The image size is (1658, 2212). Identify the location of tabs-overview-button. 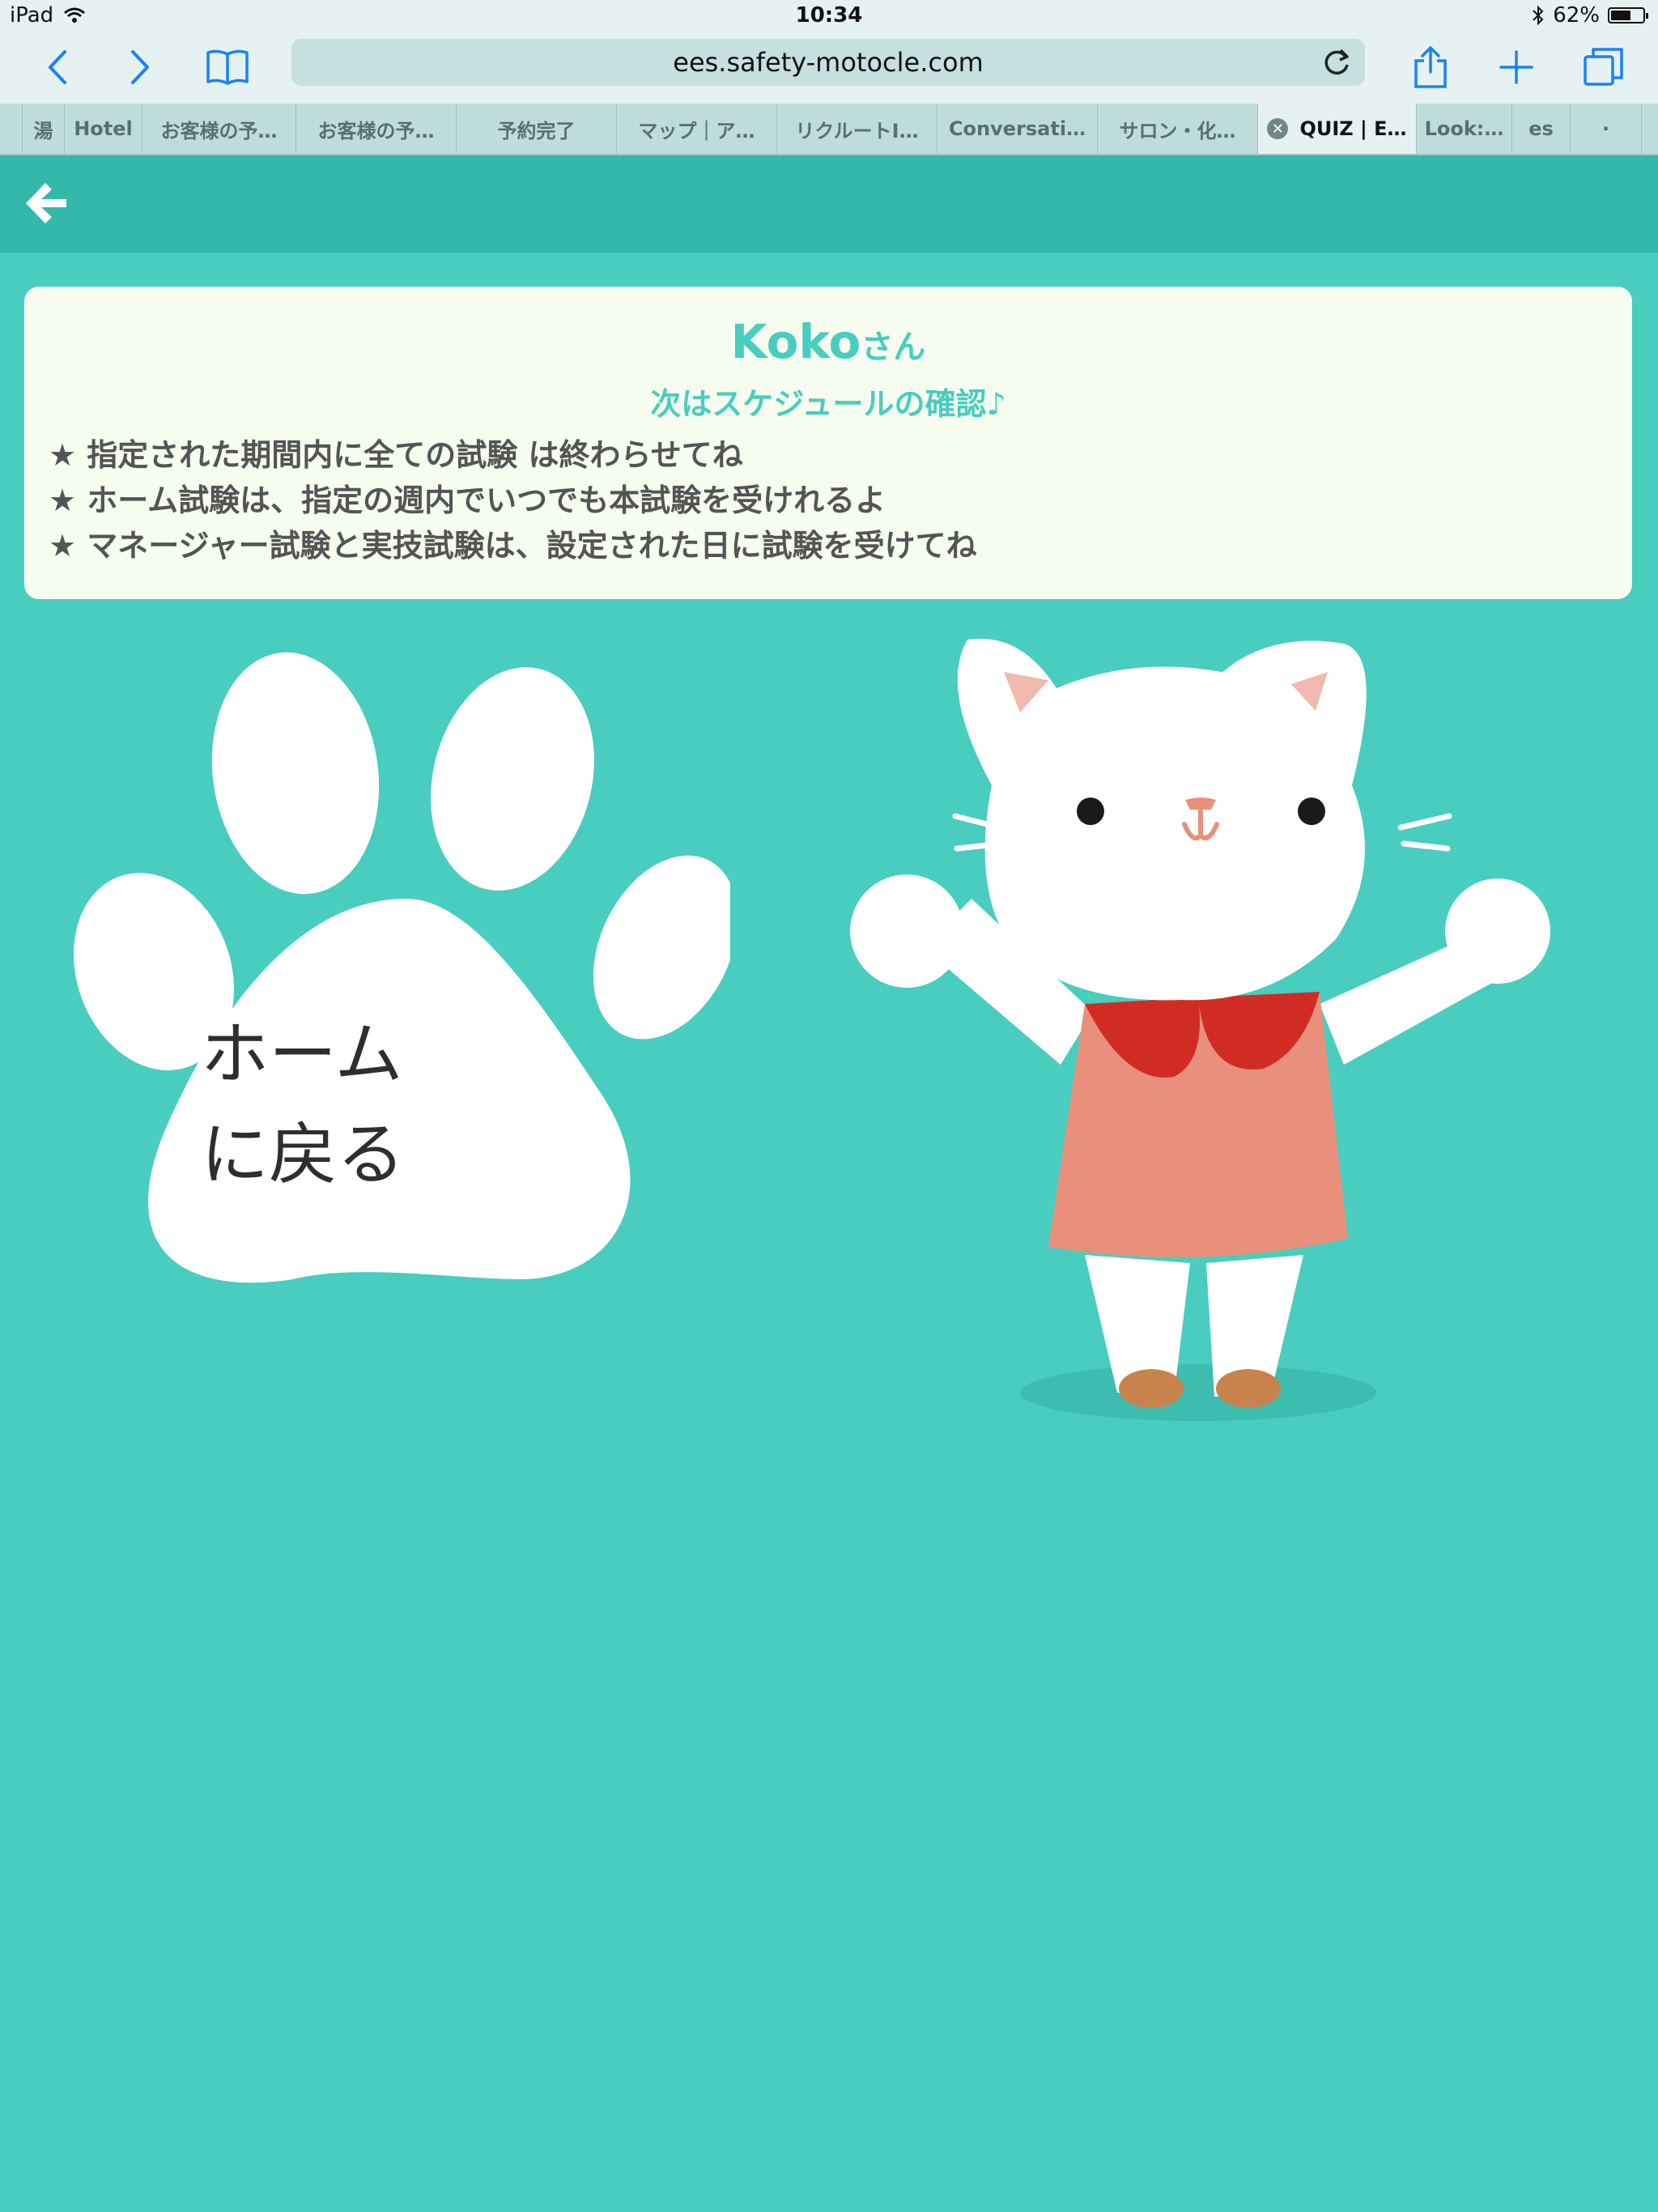
(1603, 67).